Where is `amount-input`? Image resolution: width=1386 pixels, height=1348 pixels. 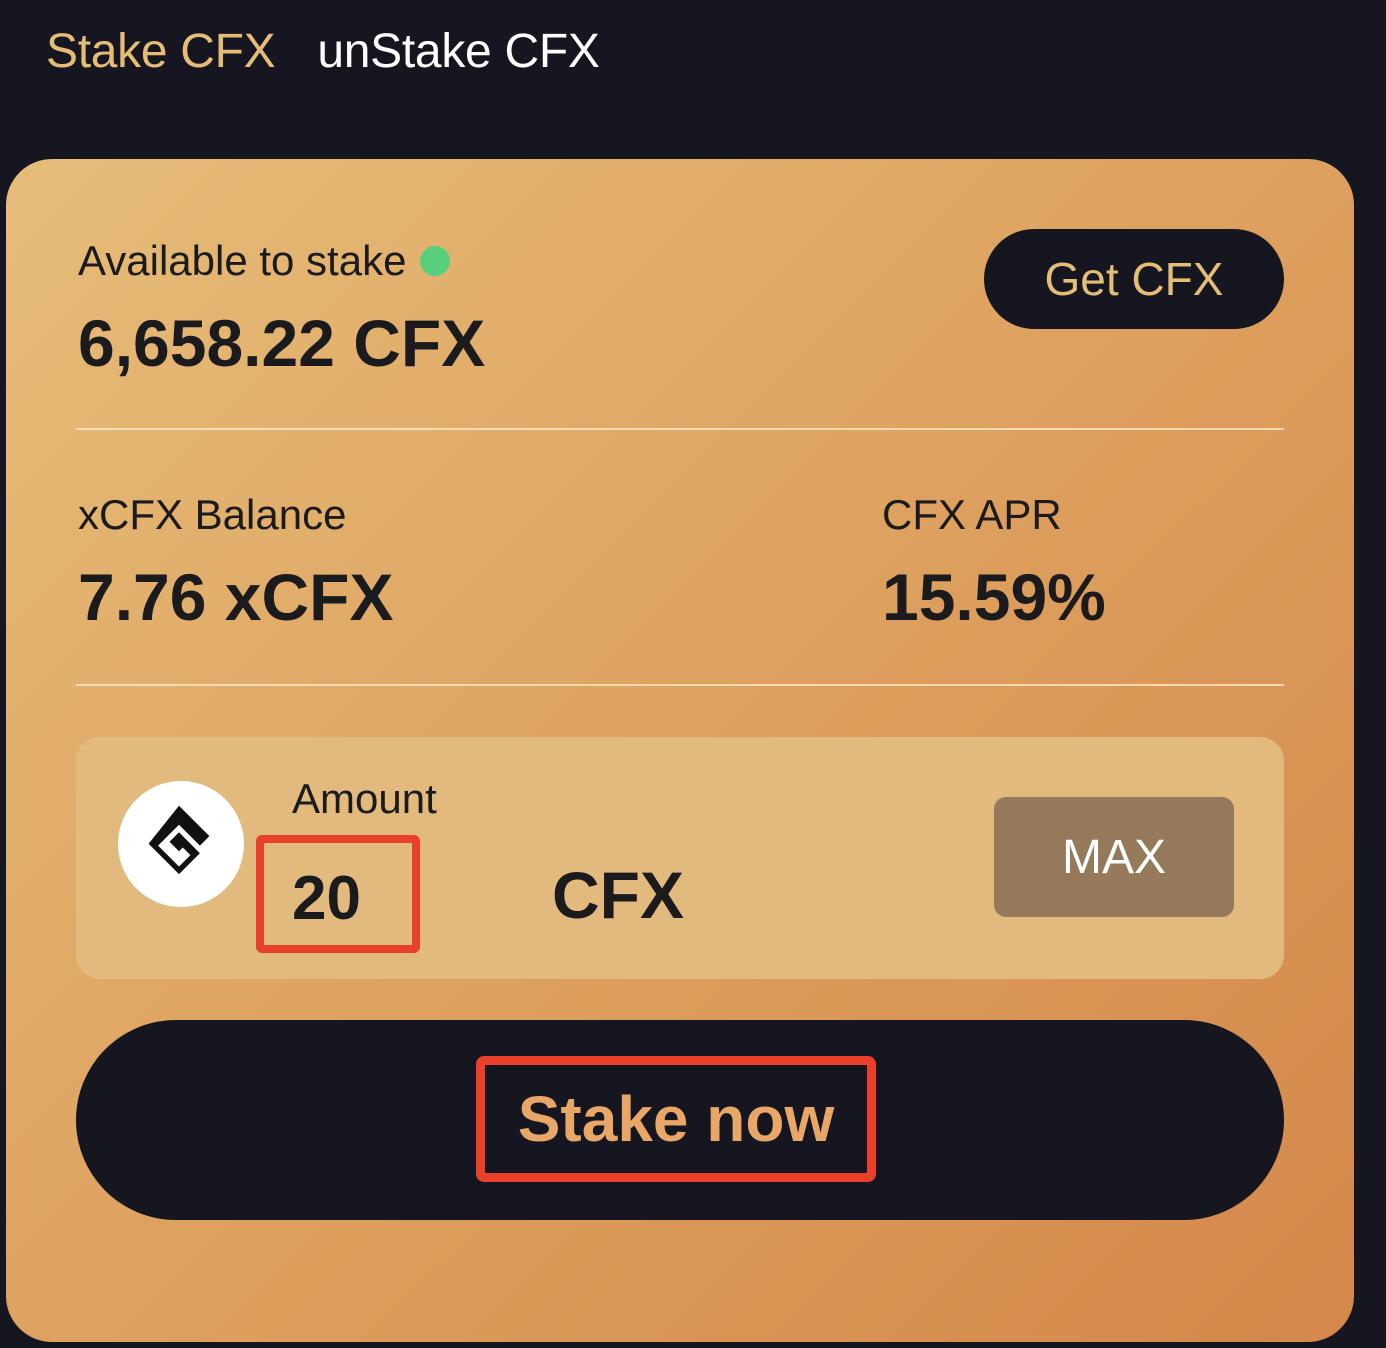 amount-input is located at coordinates (347, 898).